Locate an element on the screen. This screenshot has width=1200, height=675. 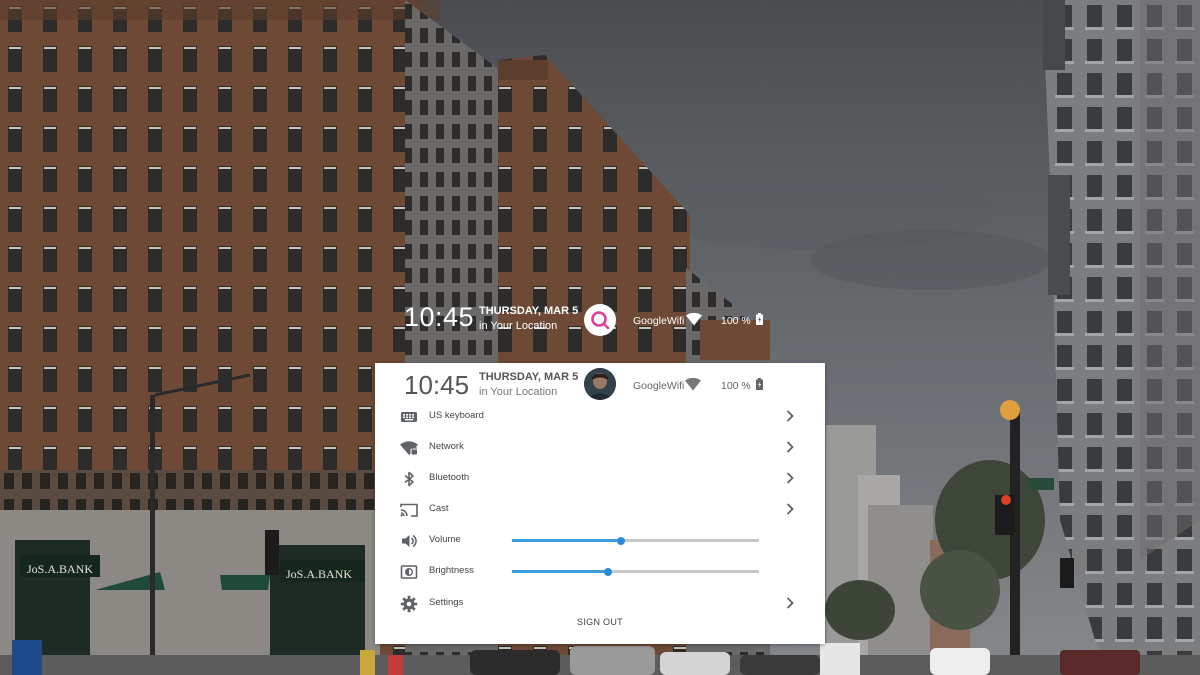
volume-slider-thumb is located at coordinates (620, 540).